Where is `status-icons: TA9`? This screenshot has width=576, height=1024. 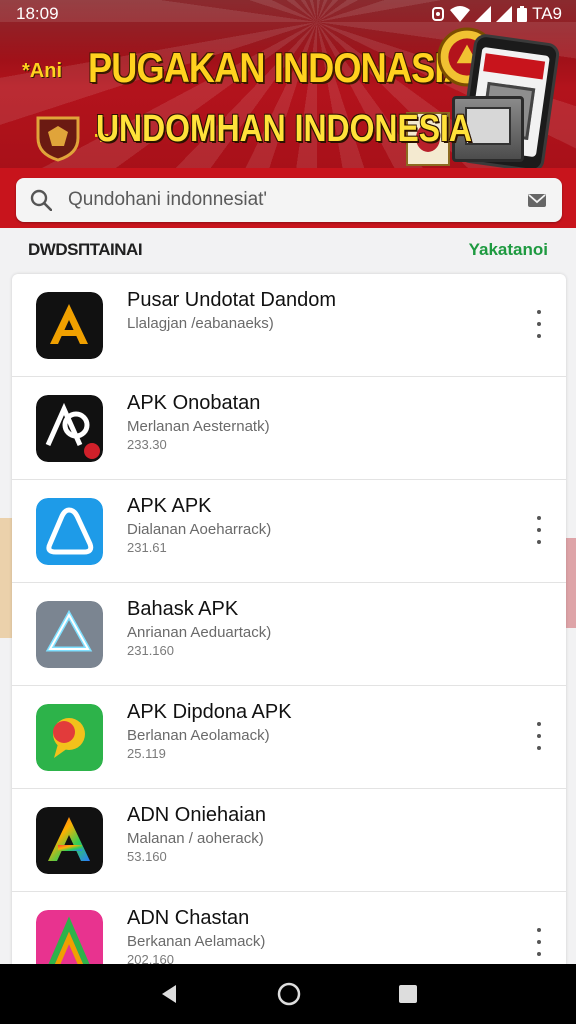 status-icons: TA9 is located at coordinates (496, 14).